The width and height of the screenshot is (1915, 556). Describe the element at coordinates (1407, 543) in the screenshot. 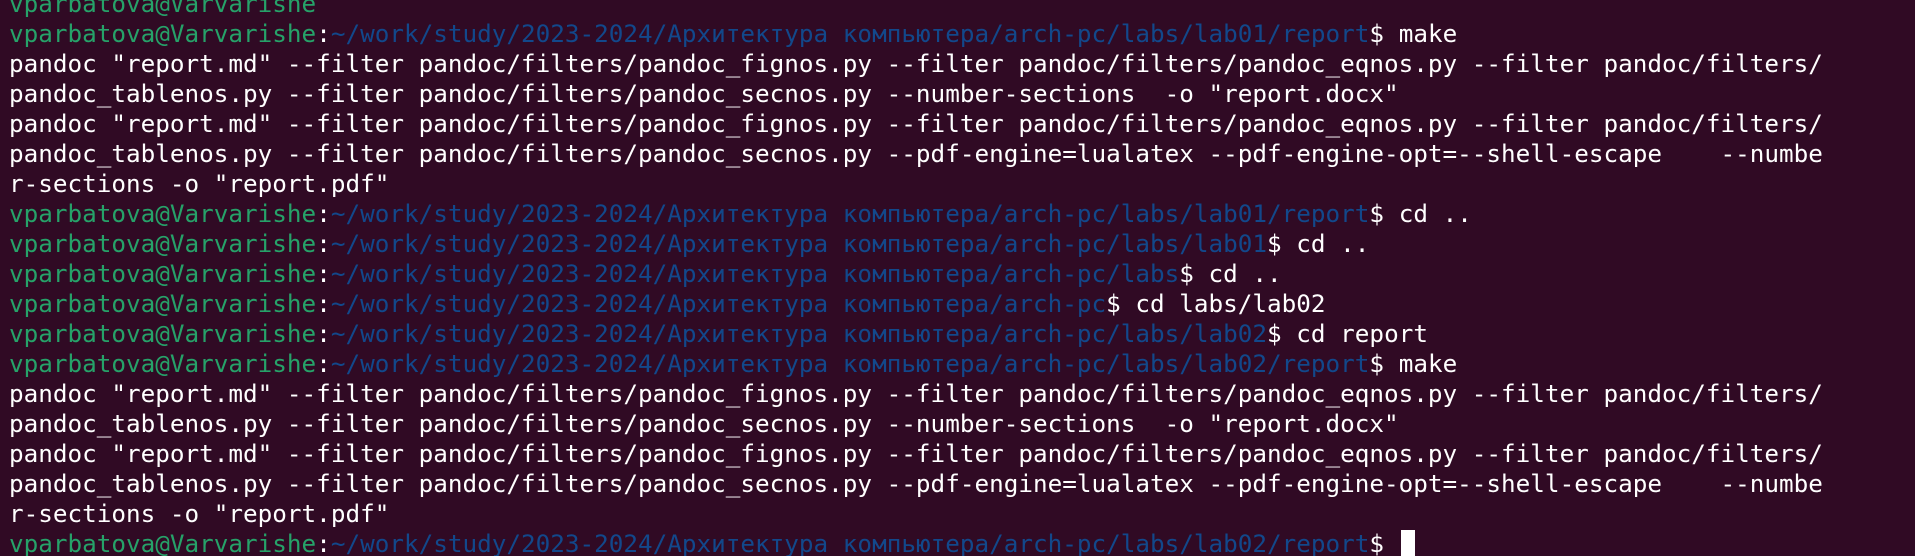

I see `terminal-cursor` at that location.